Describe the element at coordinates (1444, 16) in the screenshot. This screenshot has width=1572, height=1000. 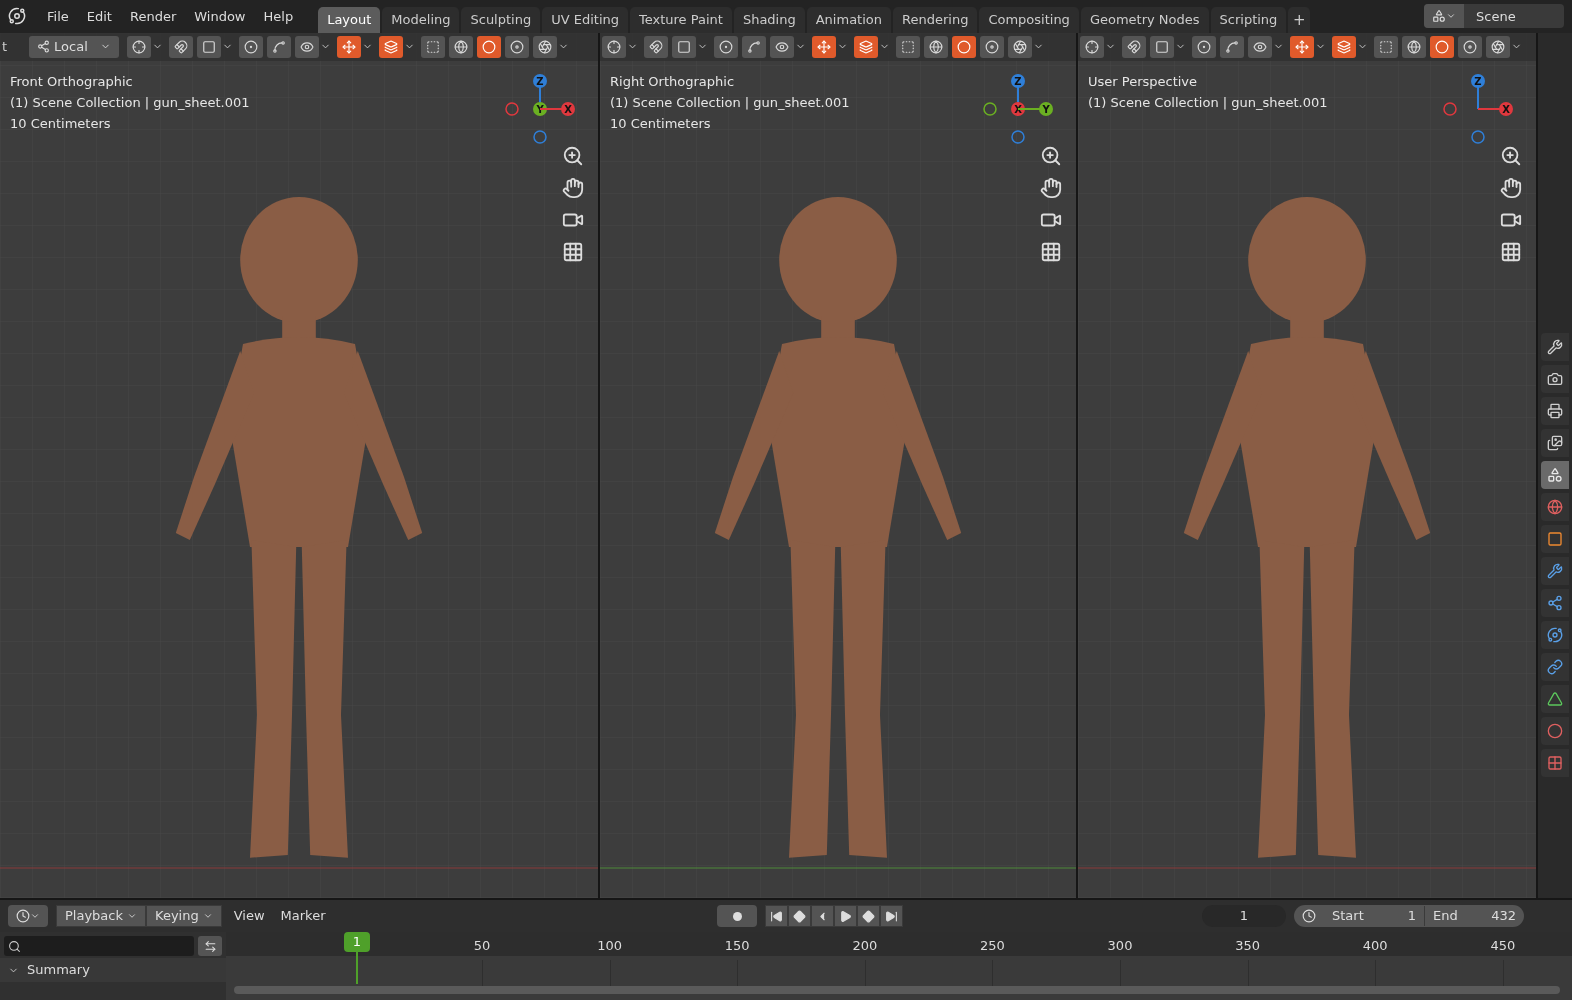
I see `scene-selector-button` at that location.